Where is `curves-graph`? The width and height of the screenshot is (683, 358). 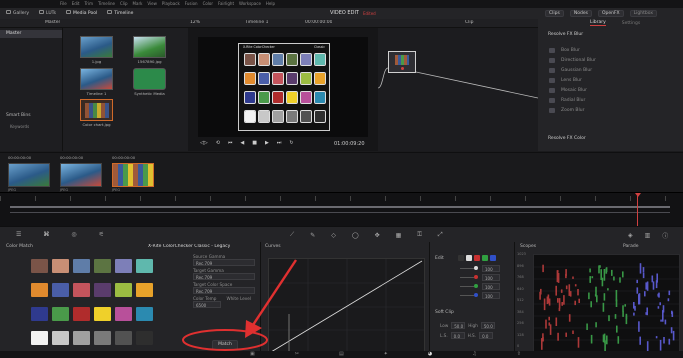
curves-graph is located at coordinates (346, 306).